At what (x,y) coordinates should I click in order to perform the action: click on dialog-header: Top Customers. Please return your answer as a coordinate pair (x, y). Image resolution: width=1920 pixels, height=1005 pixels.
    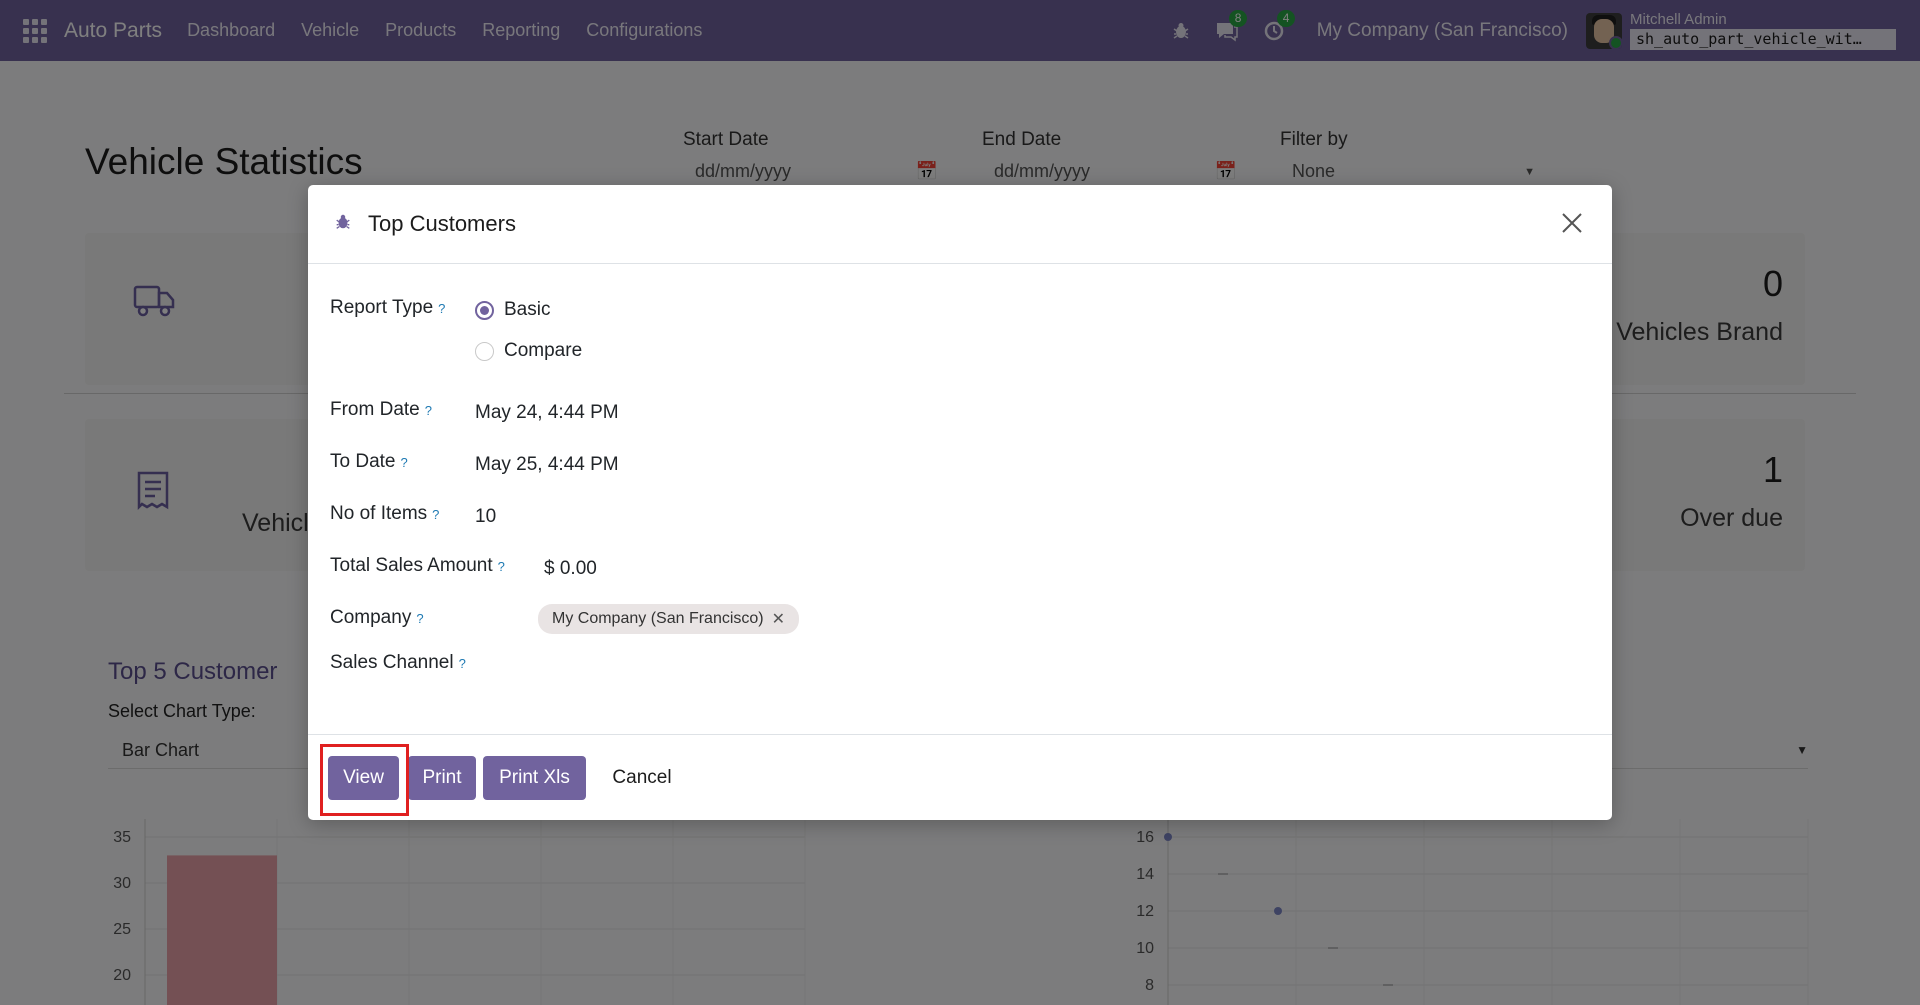
    Looking at the image, I should click on (960, 224).